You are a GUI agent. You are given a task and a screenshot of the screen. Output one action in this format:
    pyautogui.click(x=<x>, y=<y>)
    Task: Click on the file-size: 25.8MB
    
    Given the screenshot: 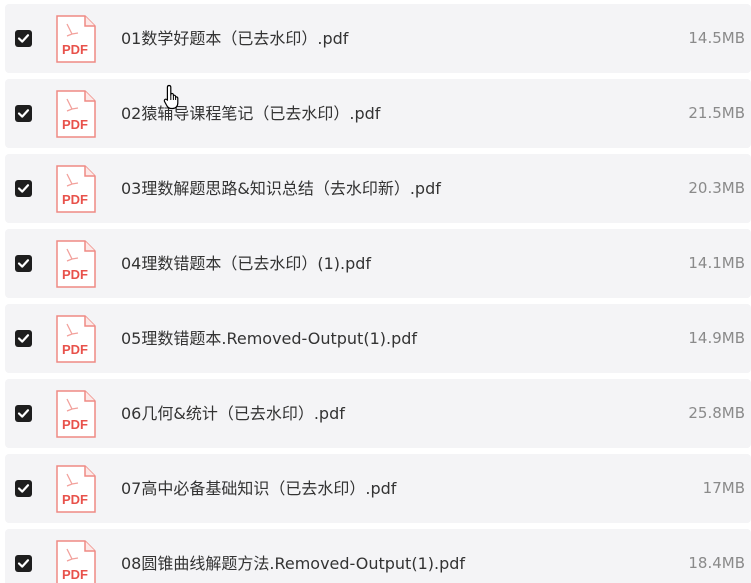 What is the action you would take?
    pyautogui.click(x=716, y=413)
    